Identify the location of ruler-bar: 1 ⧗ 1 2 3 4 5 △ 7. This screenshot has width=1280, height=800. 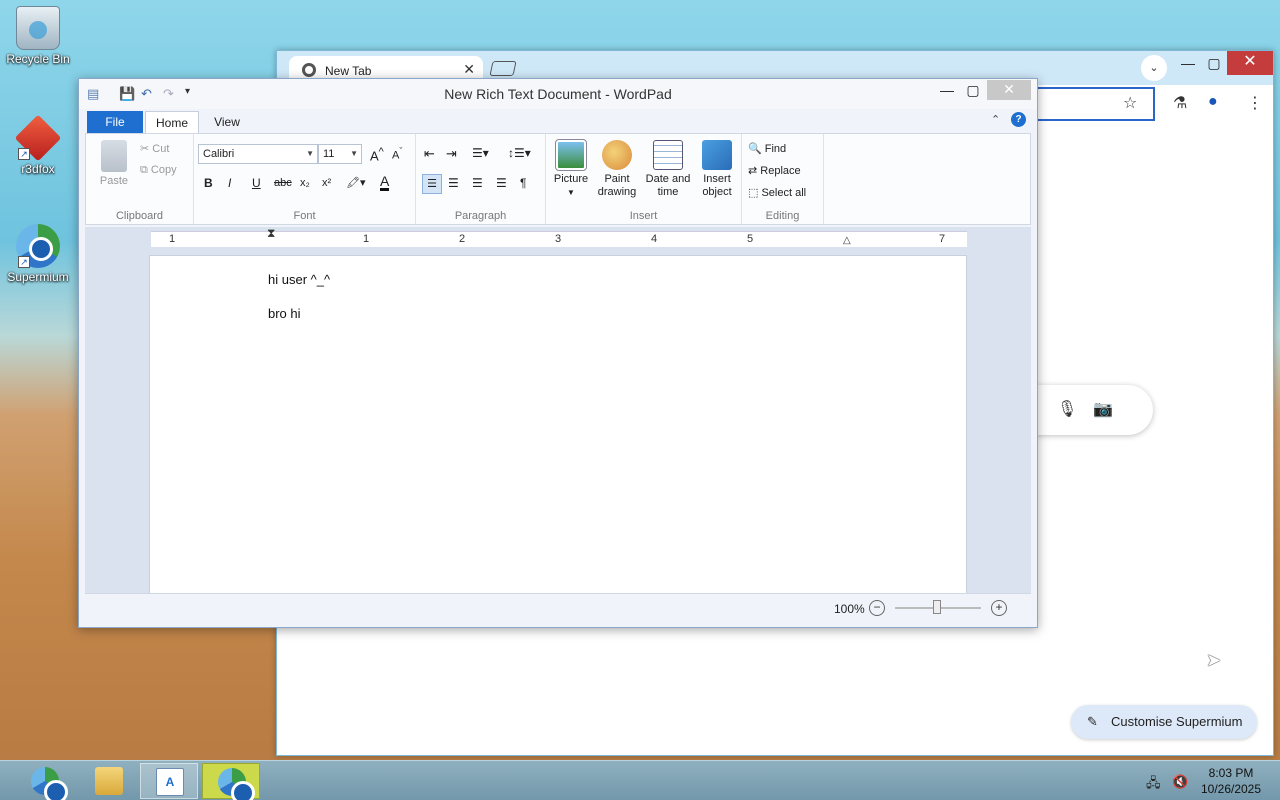
(558, 239).